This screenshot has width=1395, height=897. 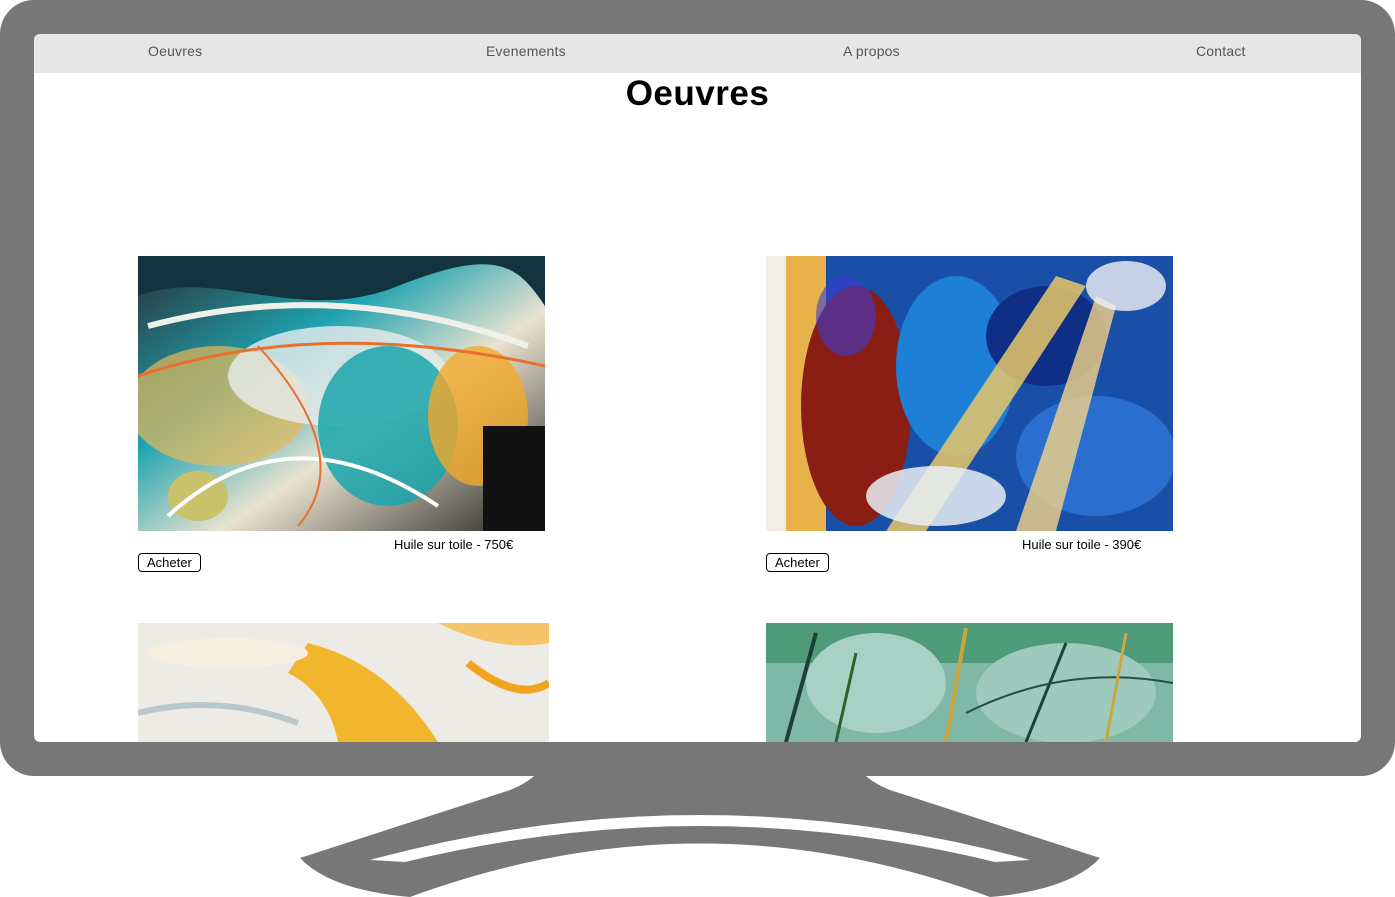 I want to click on artwork-caption-1: Huile sur toile - 750€, so click(x=454, y=544).